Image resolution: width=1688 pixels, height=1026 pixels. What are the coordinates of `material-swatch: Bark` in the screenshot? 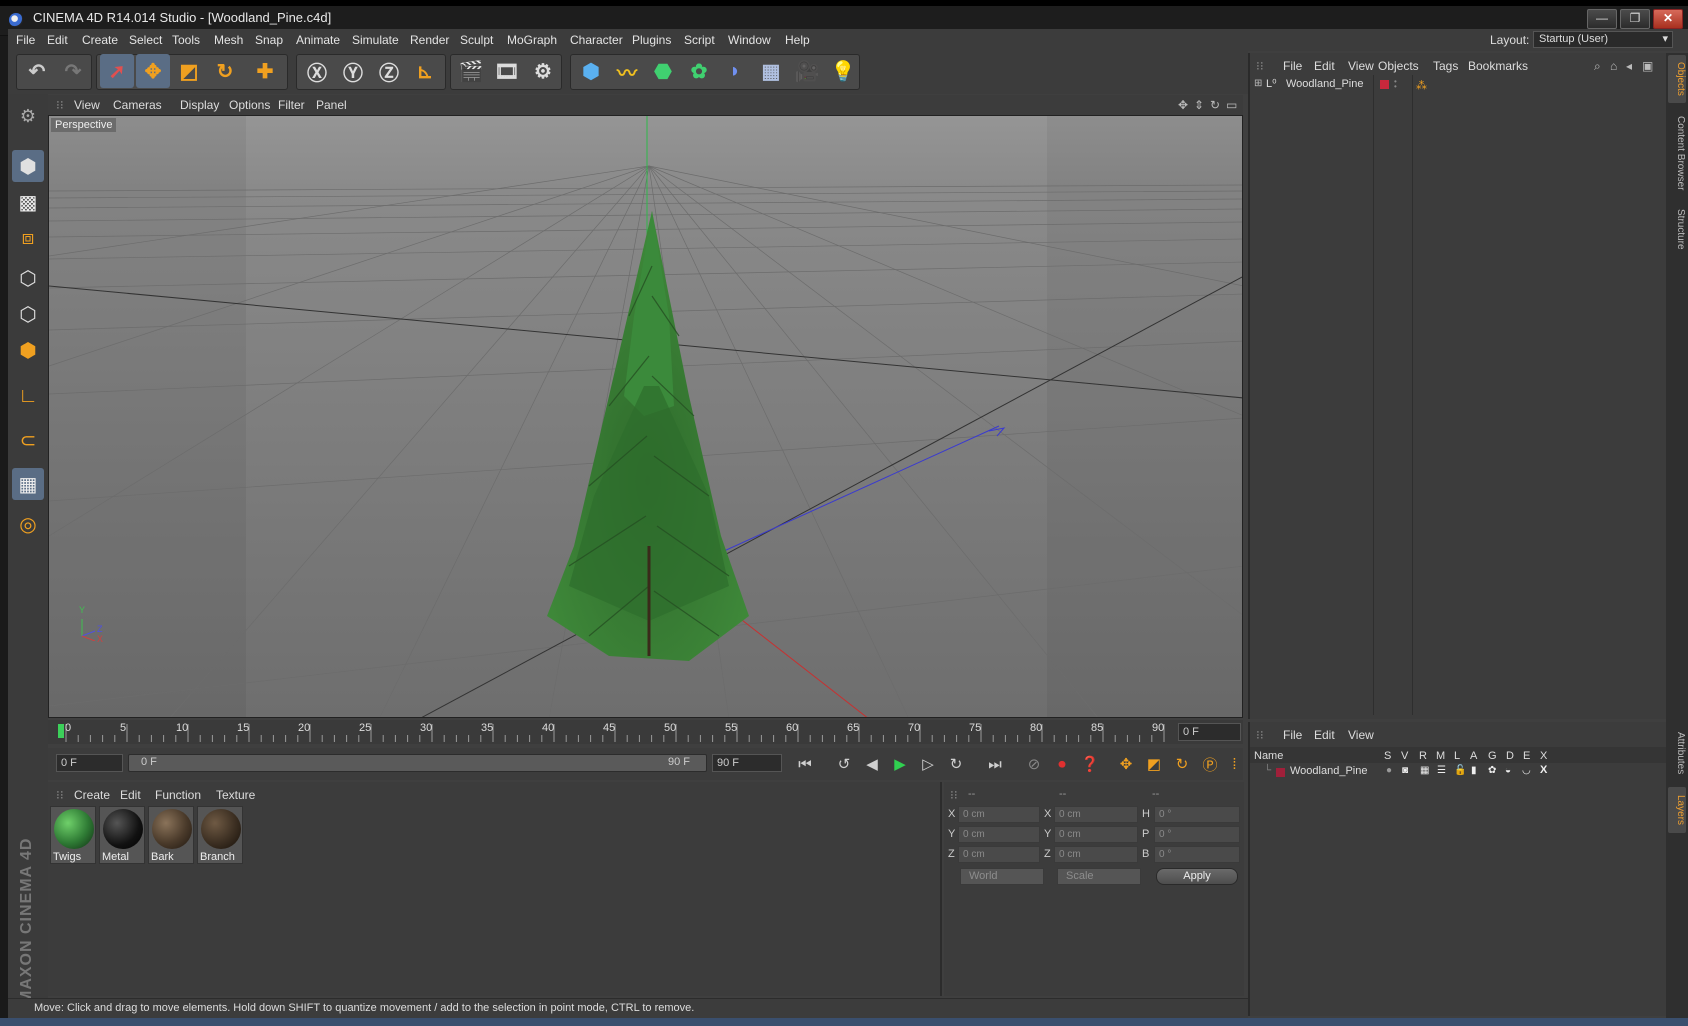 It's located at (171, 835).